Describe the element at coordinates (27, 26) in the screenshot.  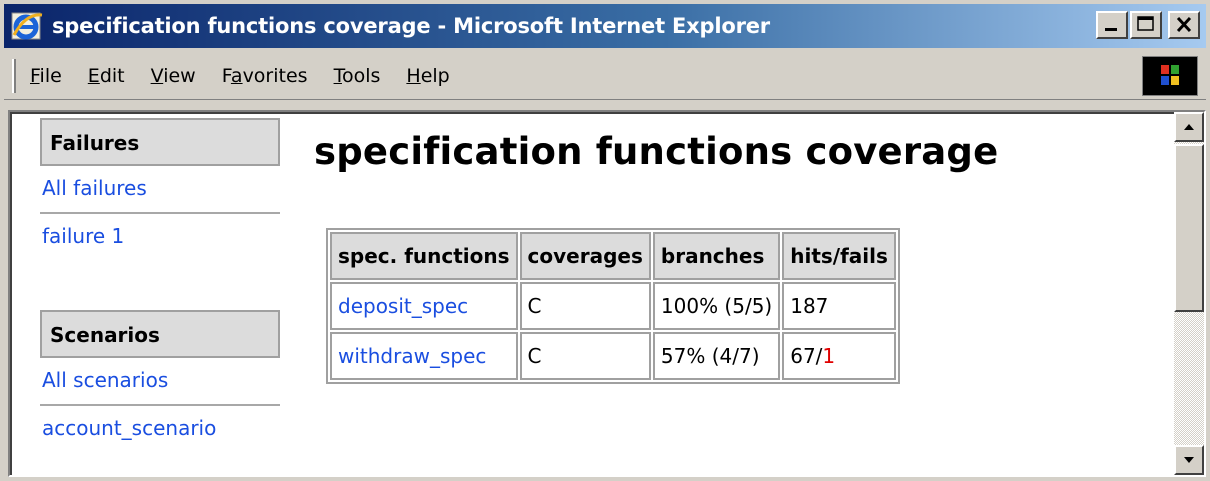
I see `ie-icon` at that location.